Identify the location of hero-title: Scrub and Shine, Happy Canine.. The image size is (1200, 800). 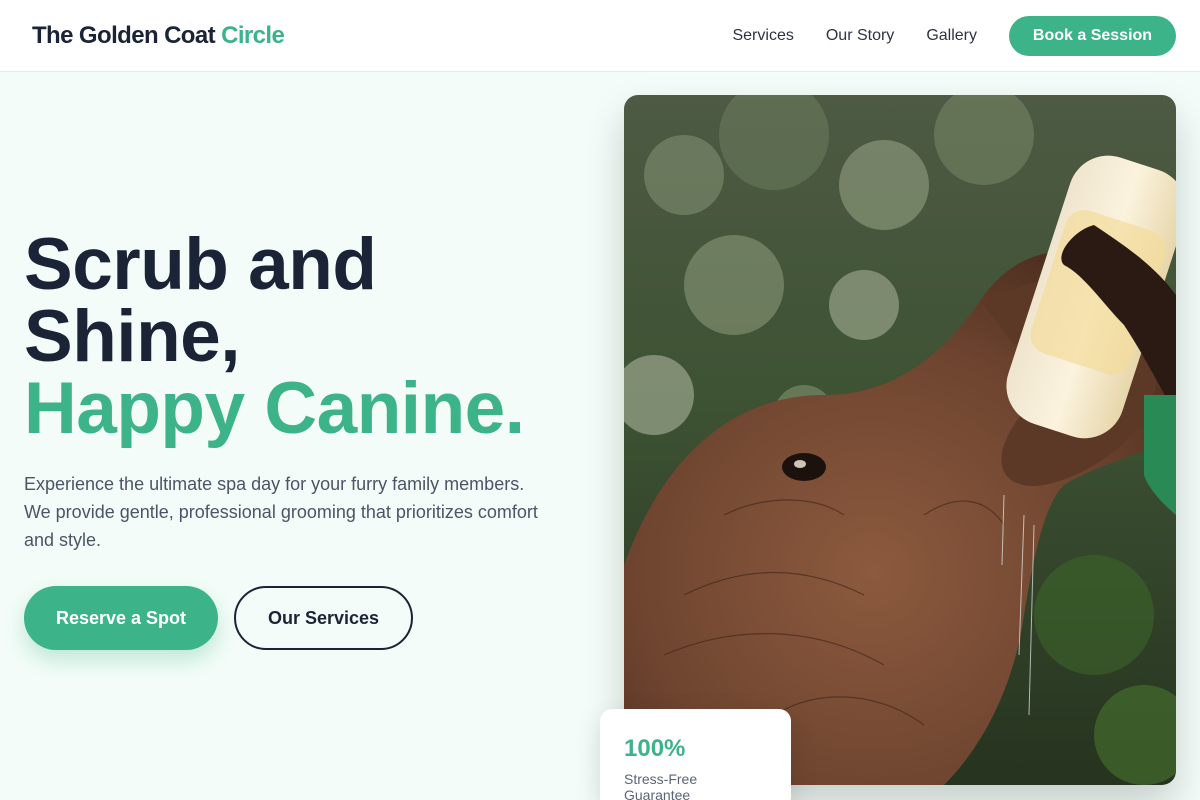
(304, 338).